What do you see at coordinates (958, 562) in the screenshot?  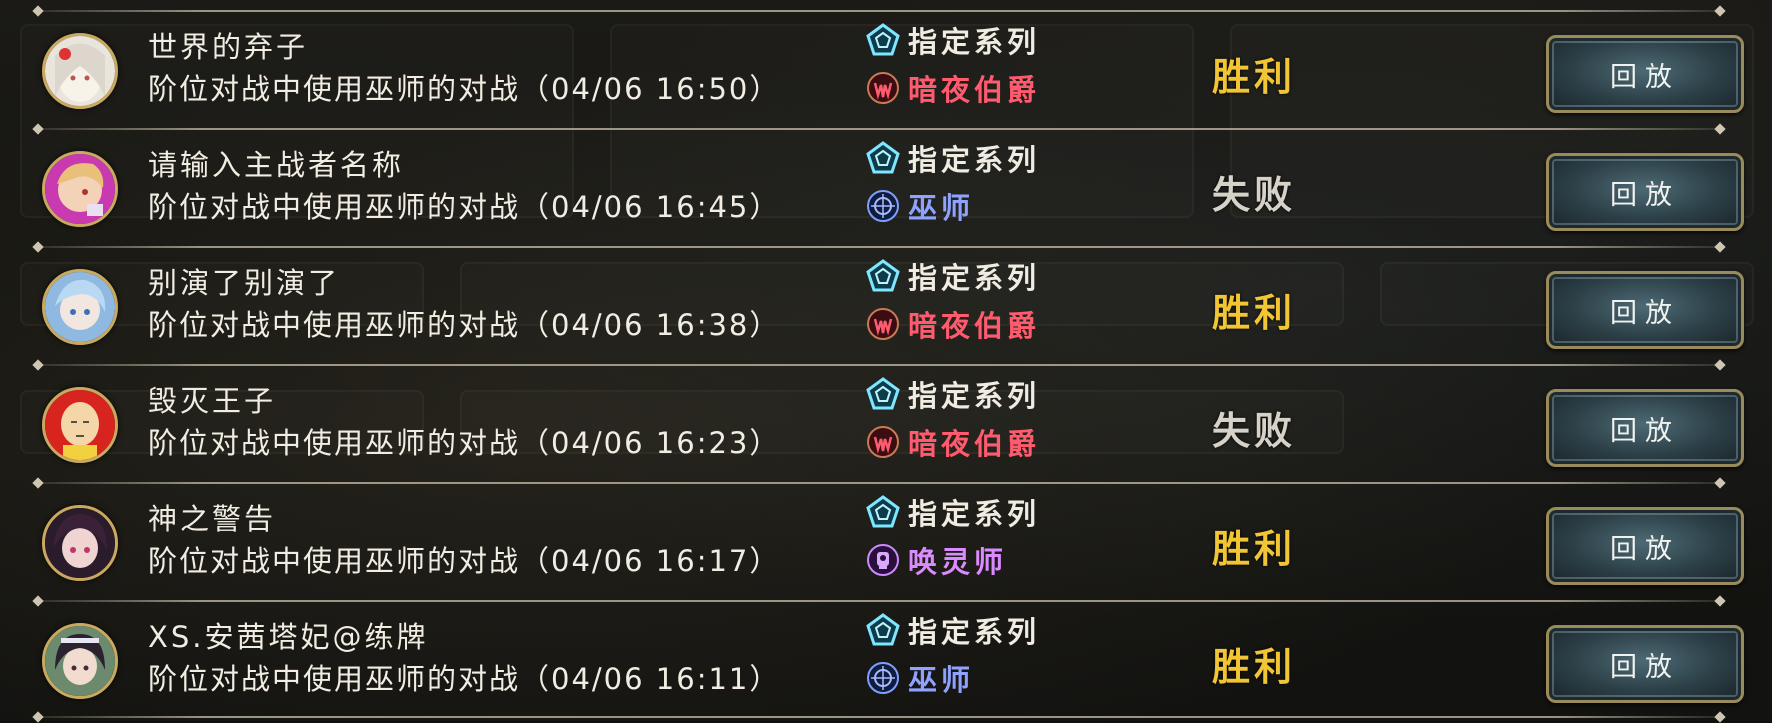 I see `class-label: 唤灵师` at bounding box center [958, 562].